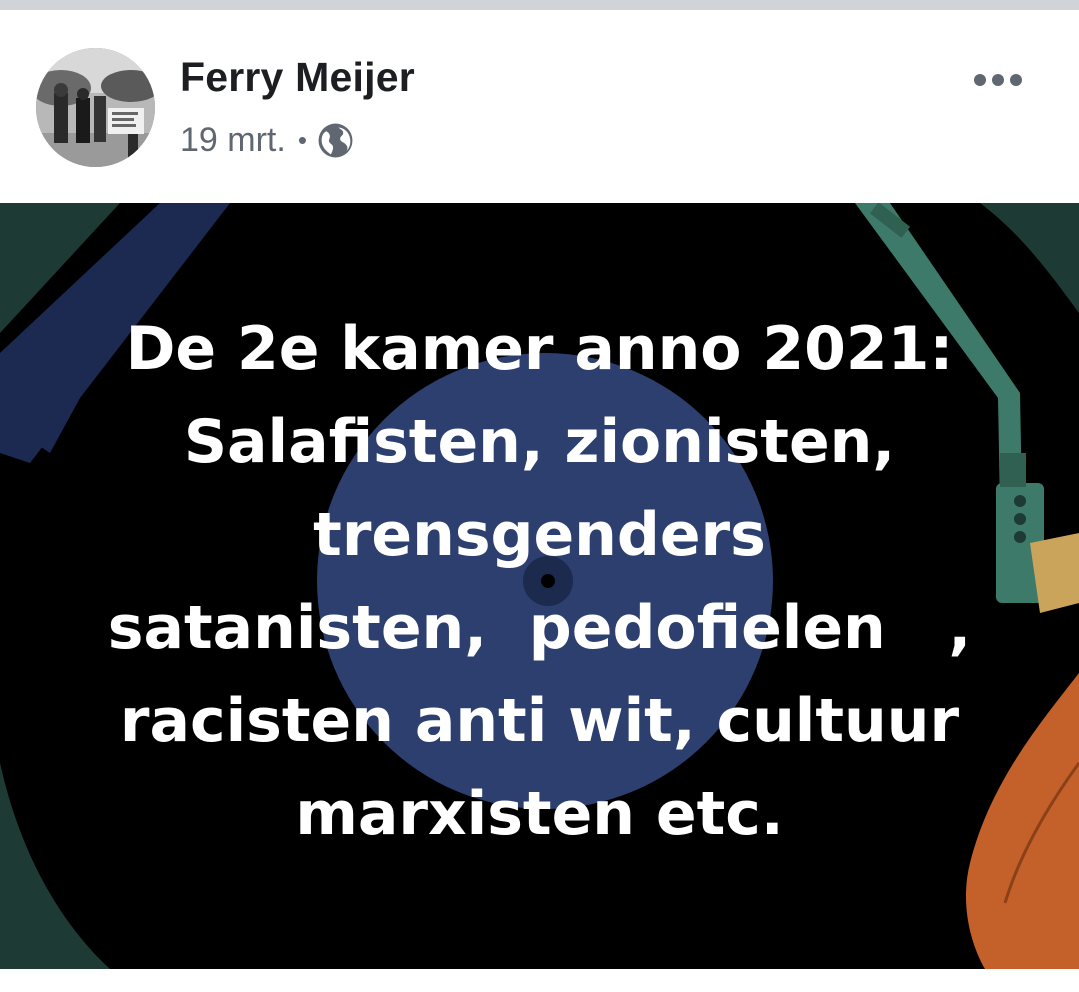  I want to click on author-name: Ferry Meijer, so click(297, 77).